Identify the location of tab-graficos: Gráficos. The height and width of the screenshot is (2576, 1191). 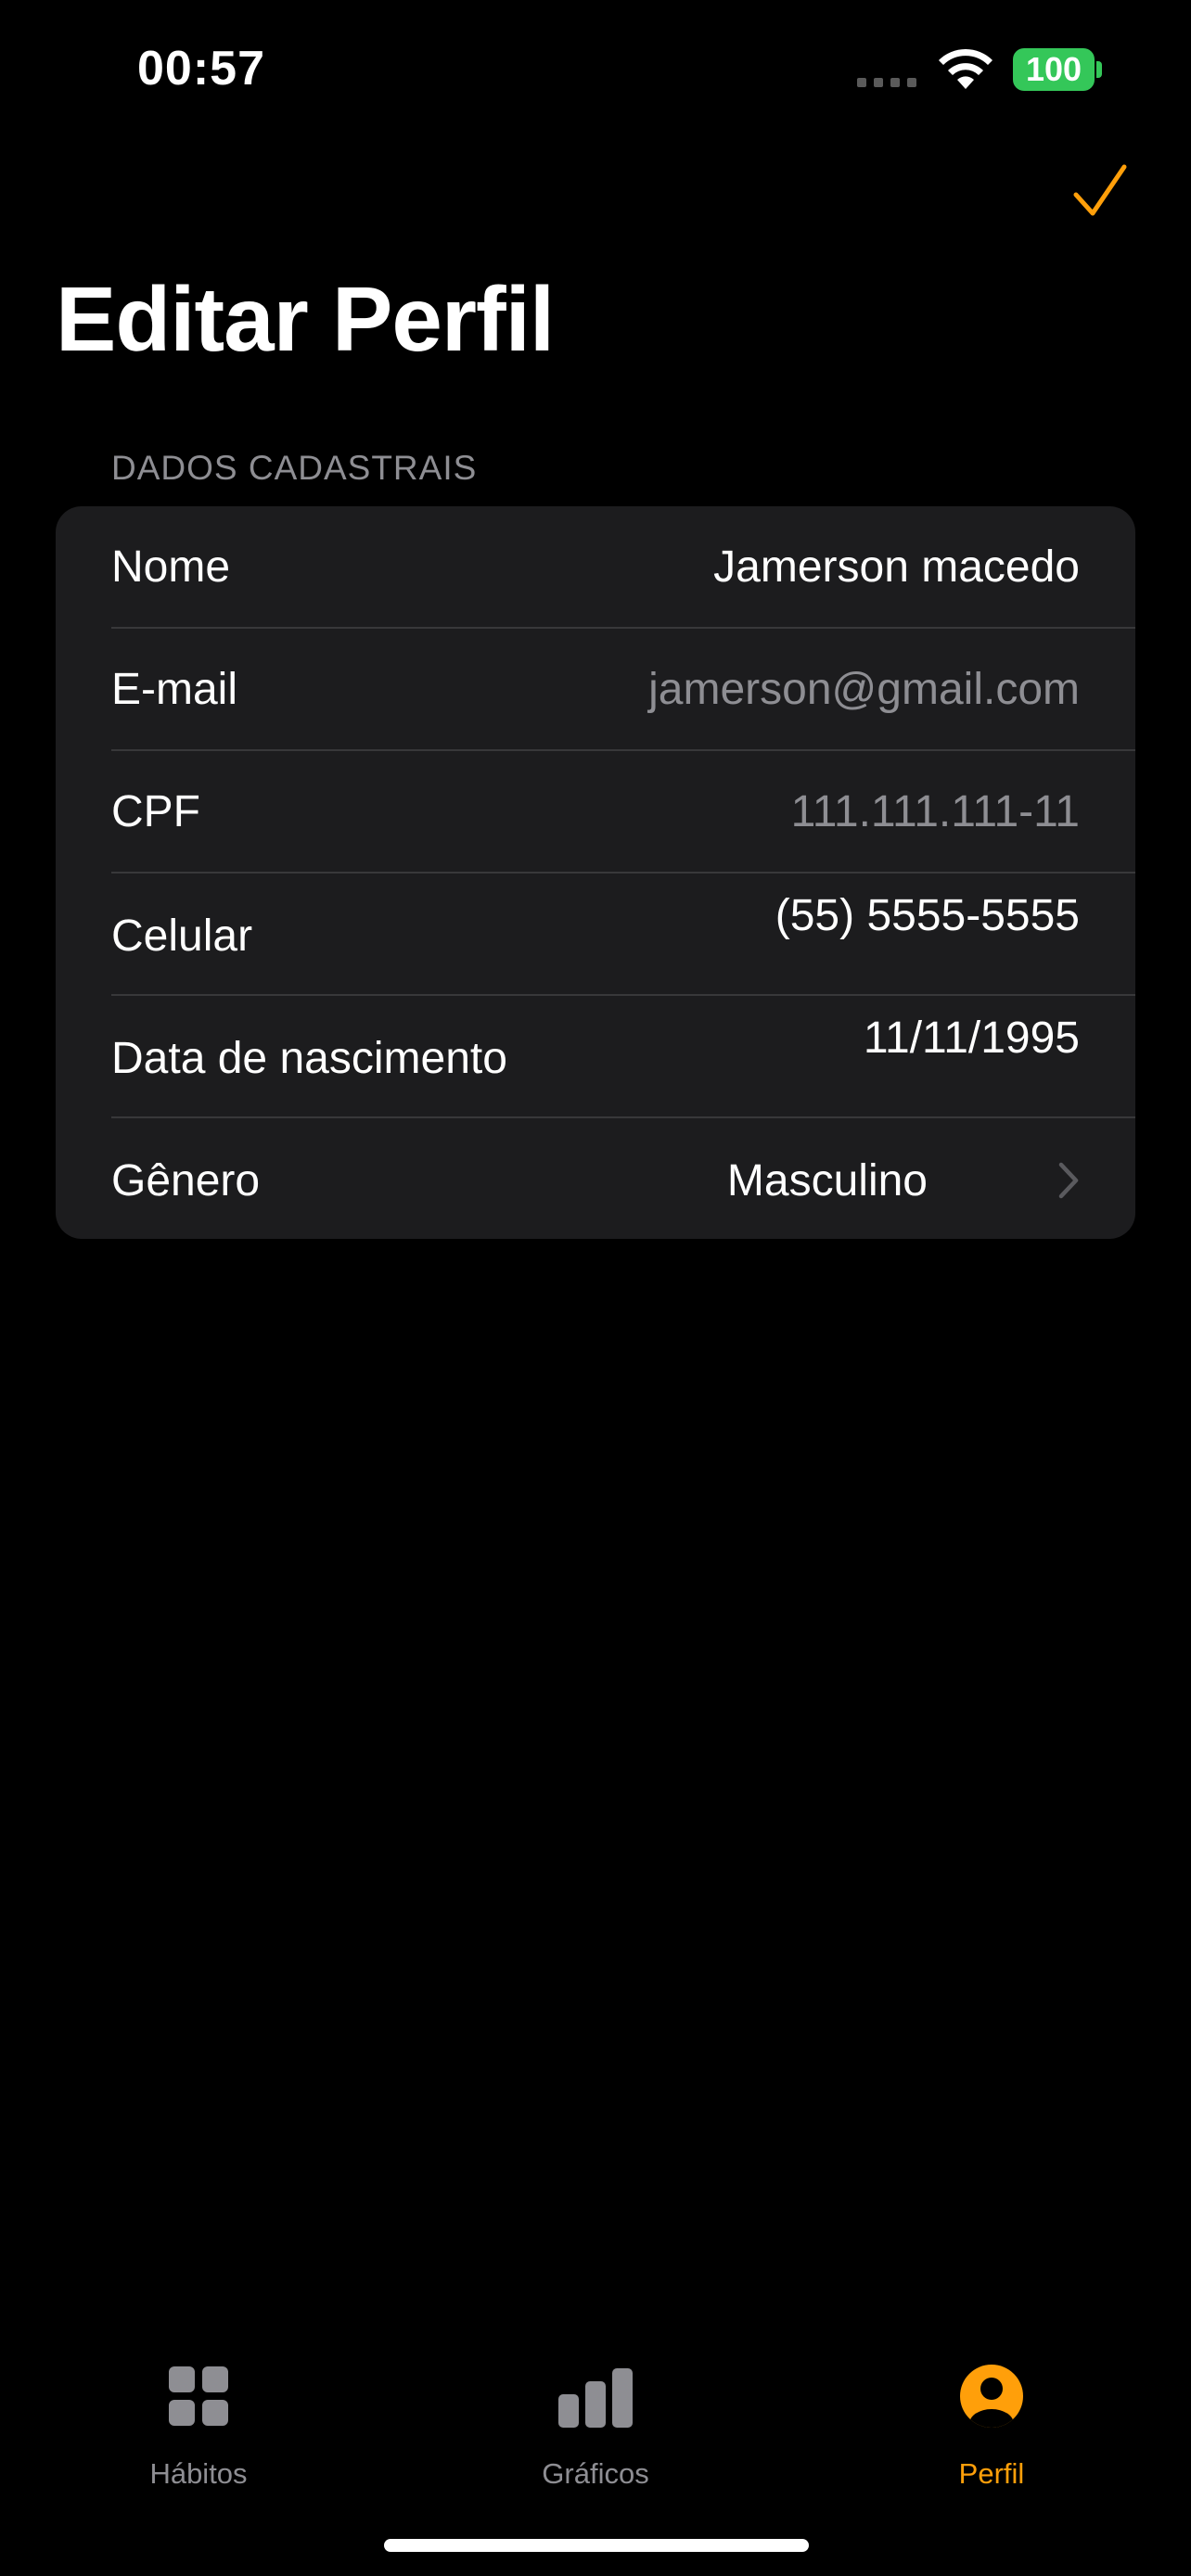
(595, 2413).